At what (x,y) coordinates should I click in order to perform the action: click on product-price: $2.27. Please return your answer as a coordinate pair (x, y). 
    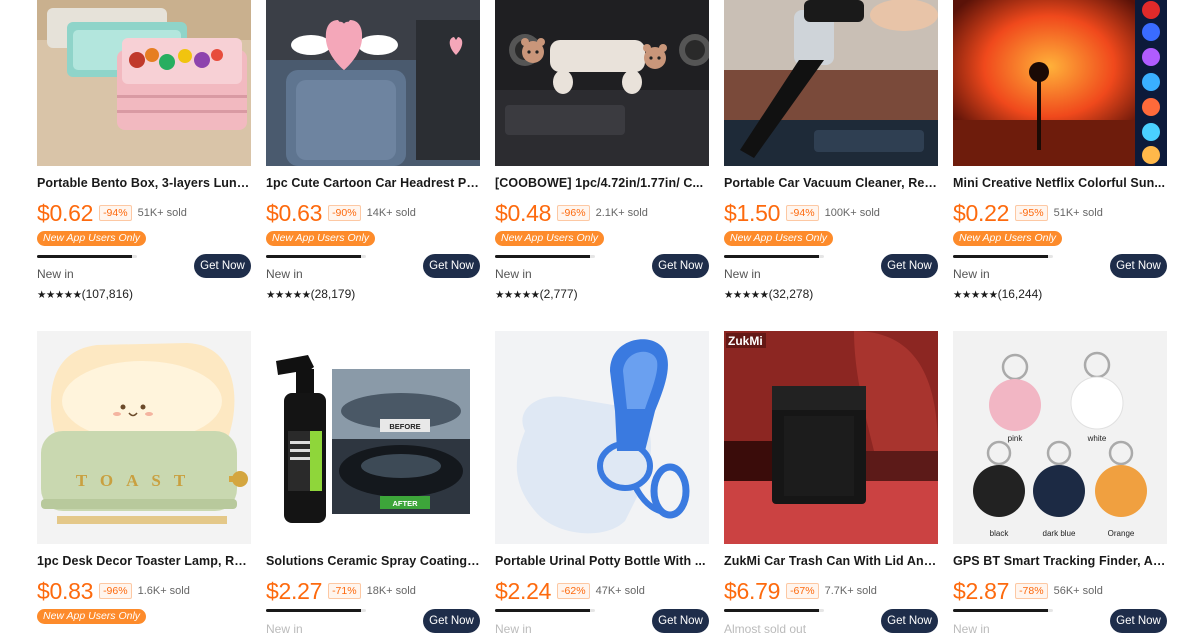
    Looking at the image, I should click on (294, 590).